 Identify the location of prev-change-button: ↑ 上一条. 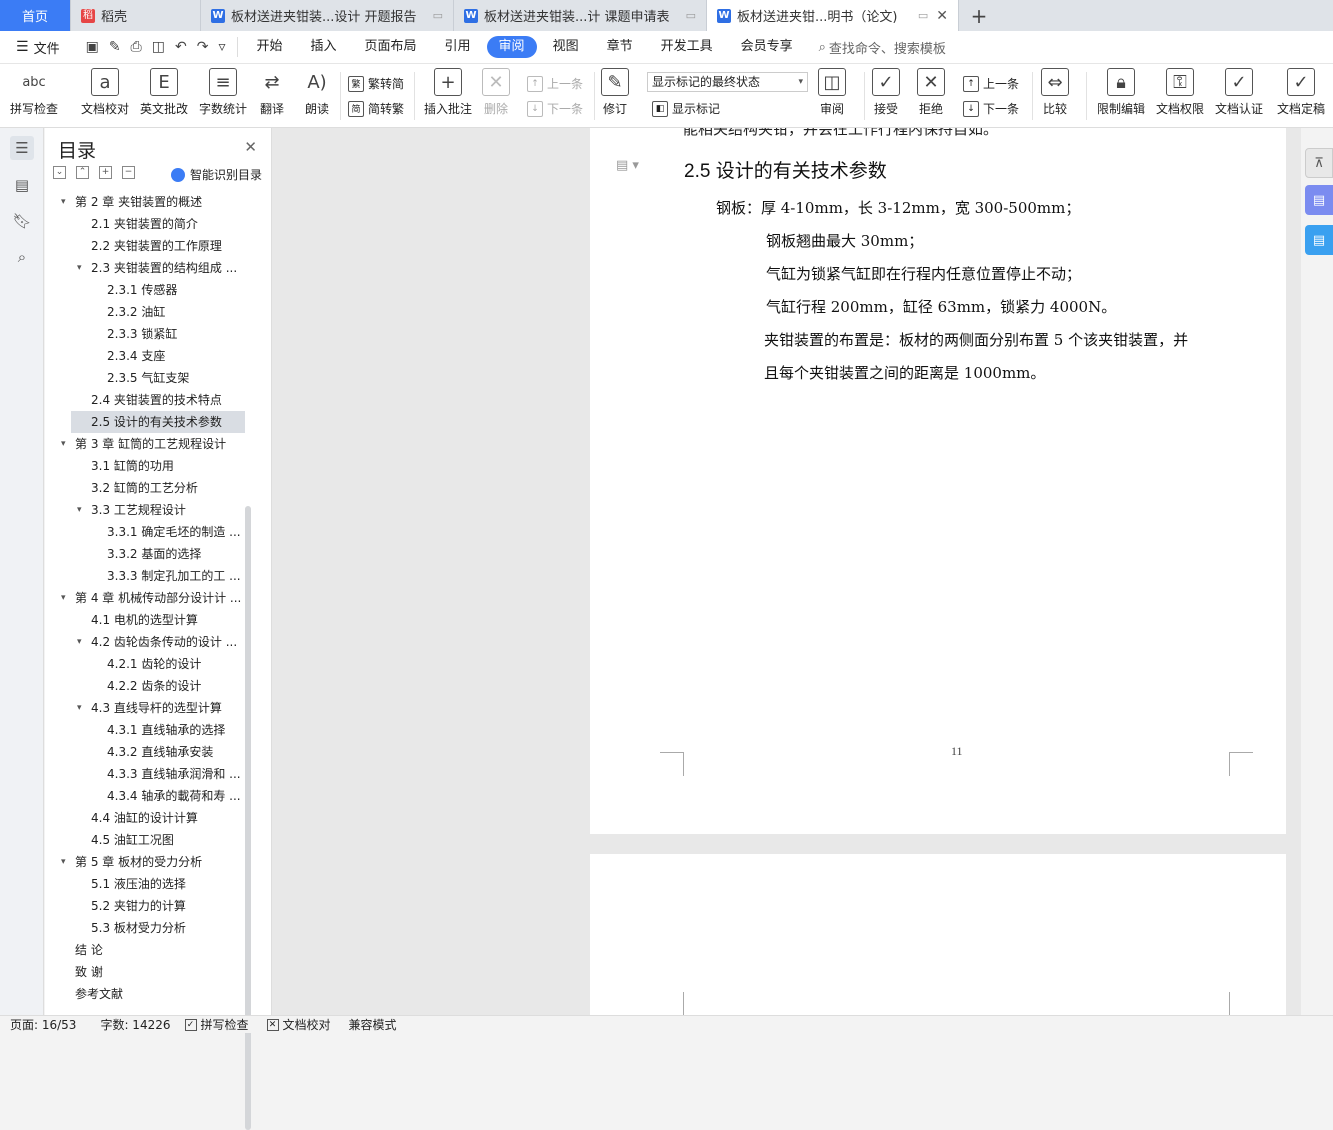
(991, 83).